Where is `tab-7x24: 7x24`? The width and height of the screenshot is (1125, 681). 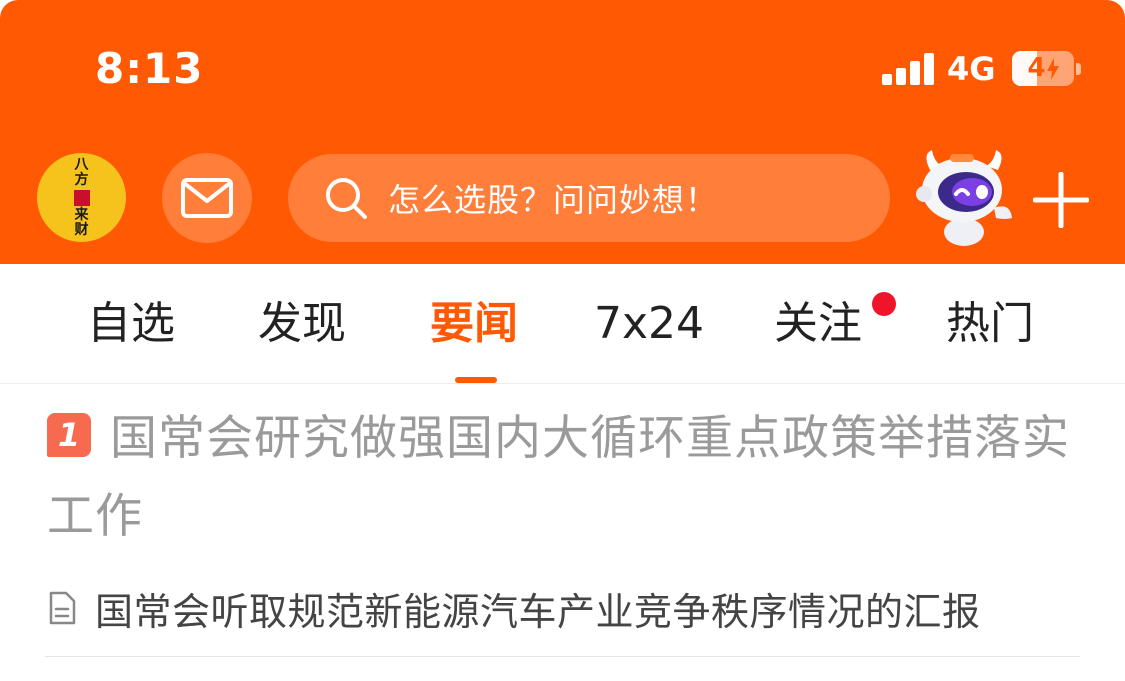 tab-7x24: 7x24 is located at coordinates (649, 324).